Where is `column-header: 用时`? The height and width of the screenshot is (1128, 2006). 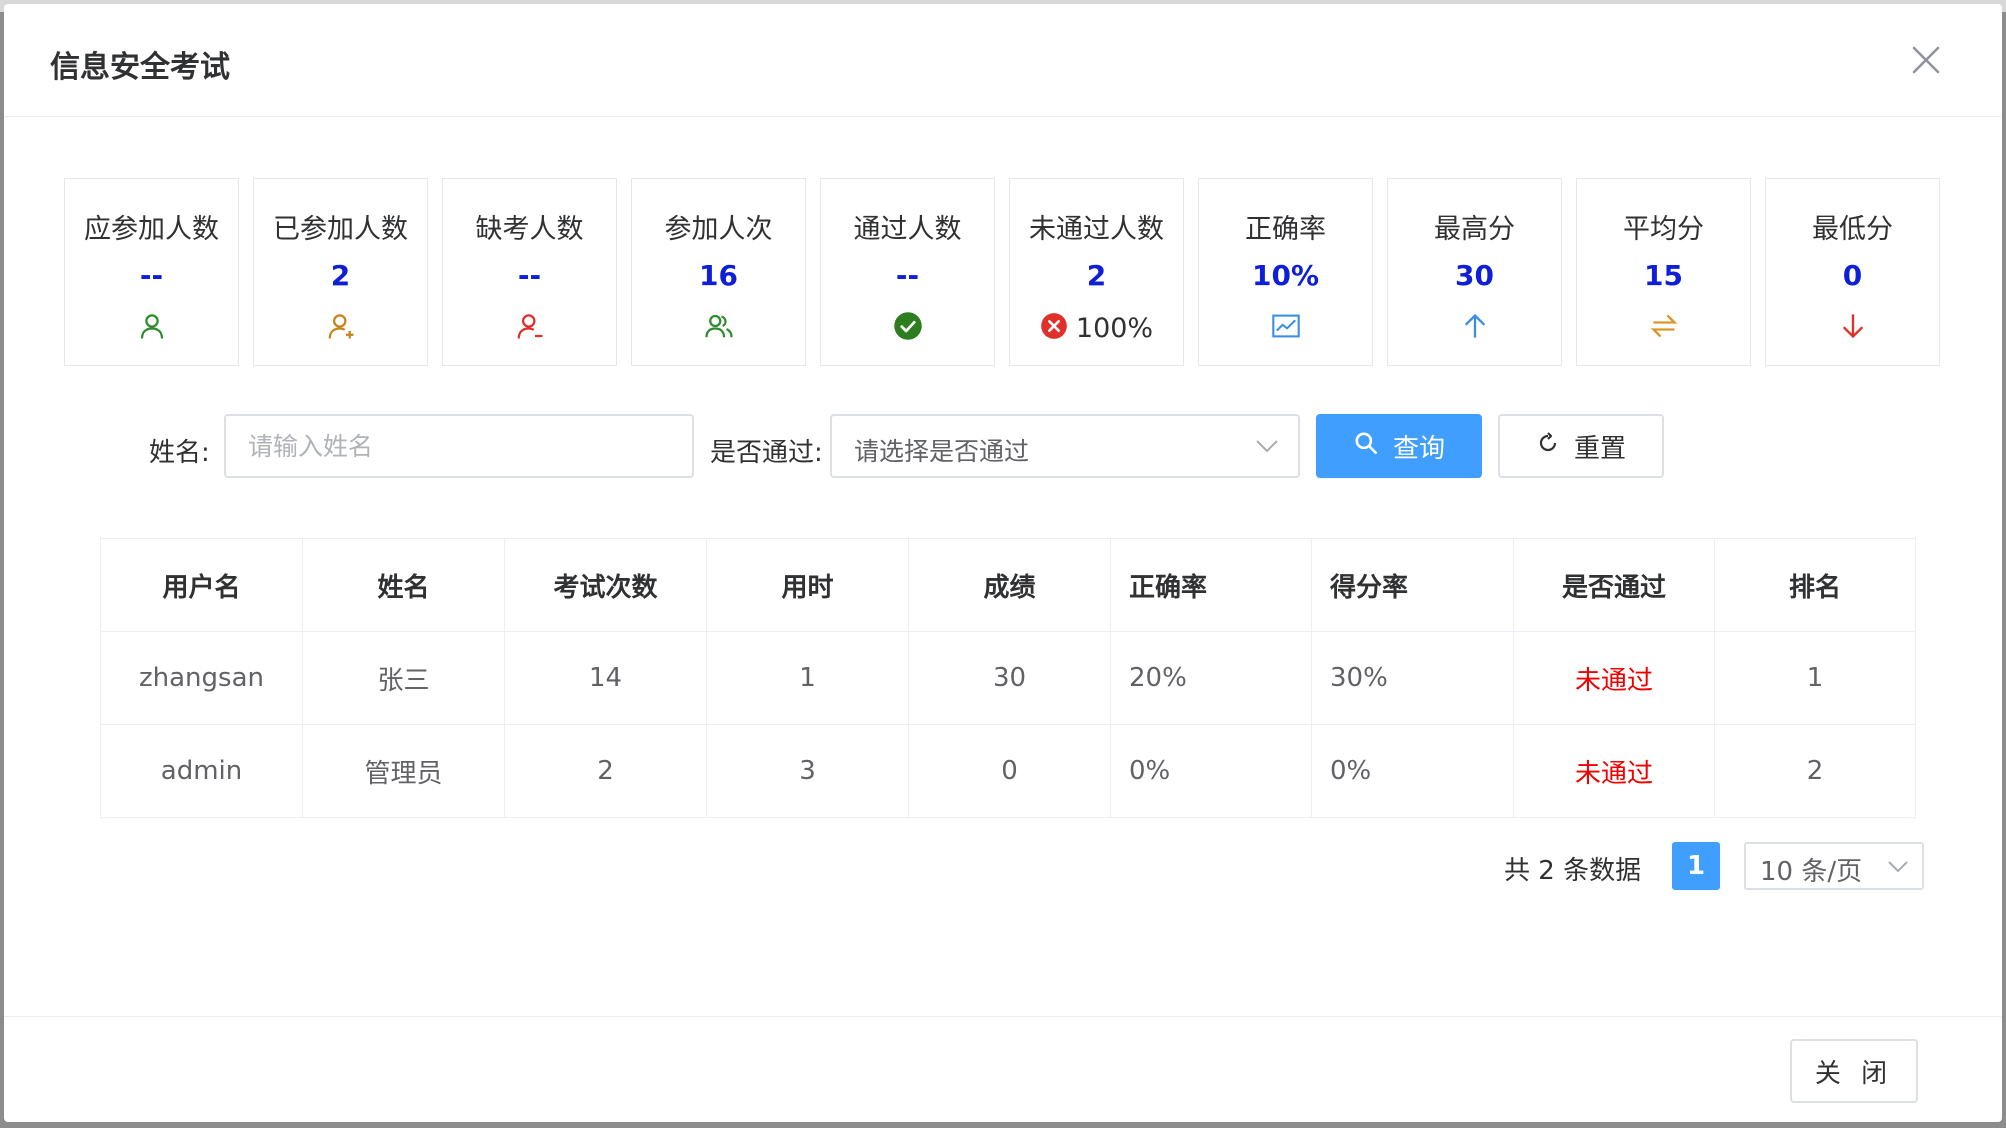
column-header: 用时 is located at coordinates (808, 585).